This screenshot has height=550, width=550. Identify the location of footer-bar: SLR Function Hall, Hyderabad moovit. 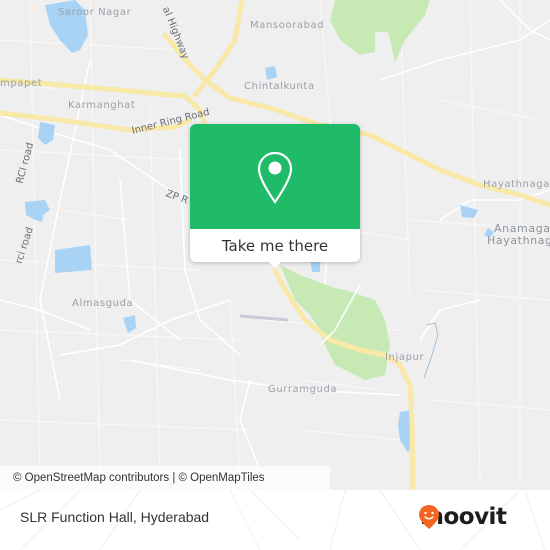
(275, 520).